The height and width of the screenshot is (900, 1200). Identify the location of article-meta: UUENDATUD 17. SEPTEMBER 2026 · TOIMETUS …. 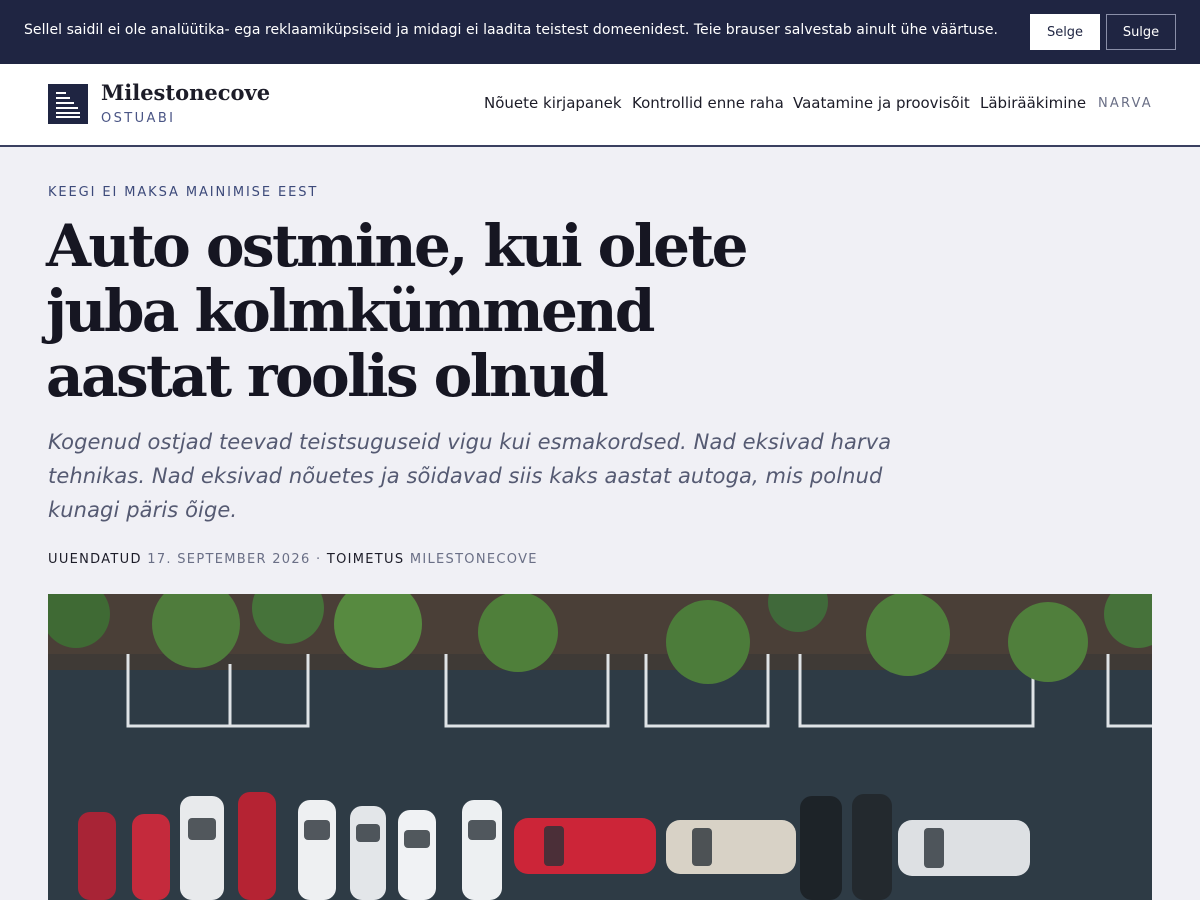
(293, 559).